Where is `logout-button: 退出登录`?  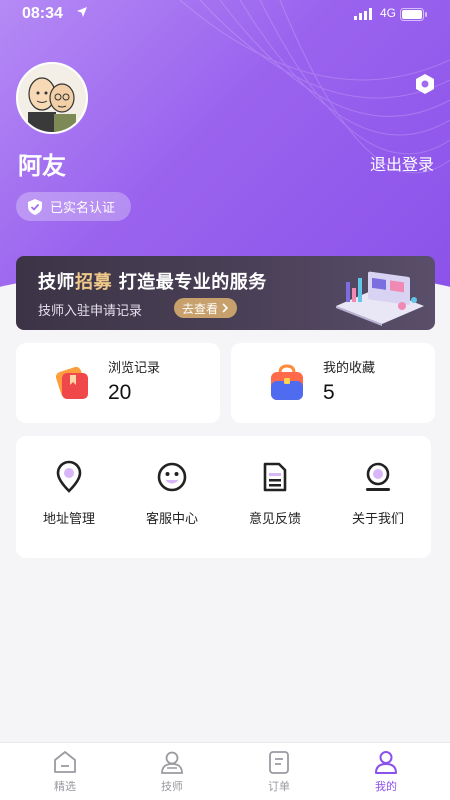 logout-button: 退出登录 is located at coordinates (402, 163).